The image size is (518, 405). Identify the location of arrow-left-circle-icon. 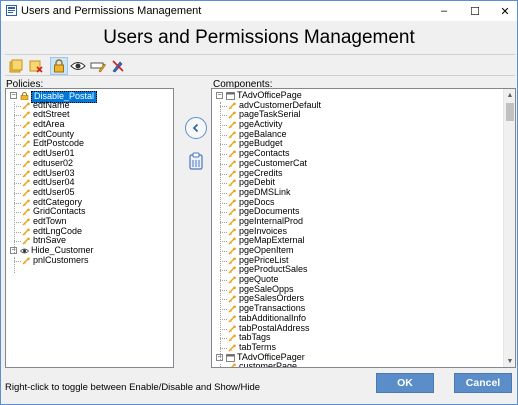
(195, 128).